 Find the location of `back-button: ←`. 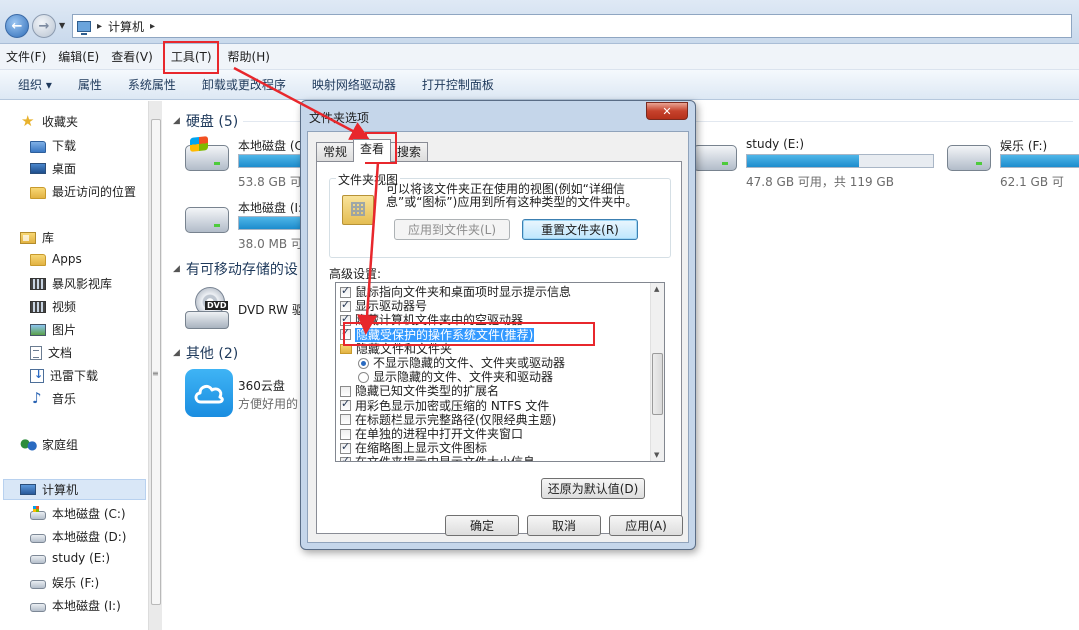

back-button: ← is located at coordinates (17, 26).